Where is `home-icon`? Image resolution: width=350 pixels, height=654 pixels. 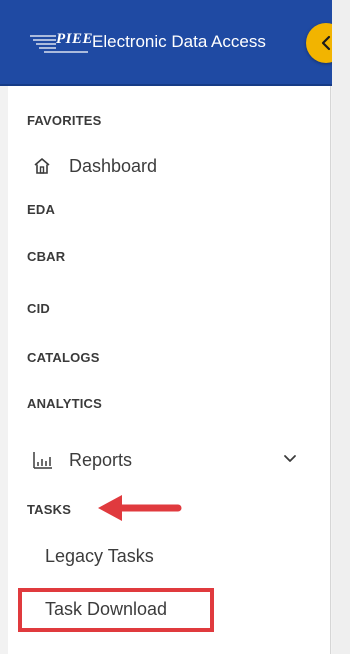 home-icon is located at coordinates (42, 166).